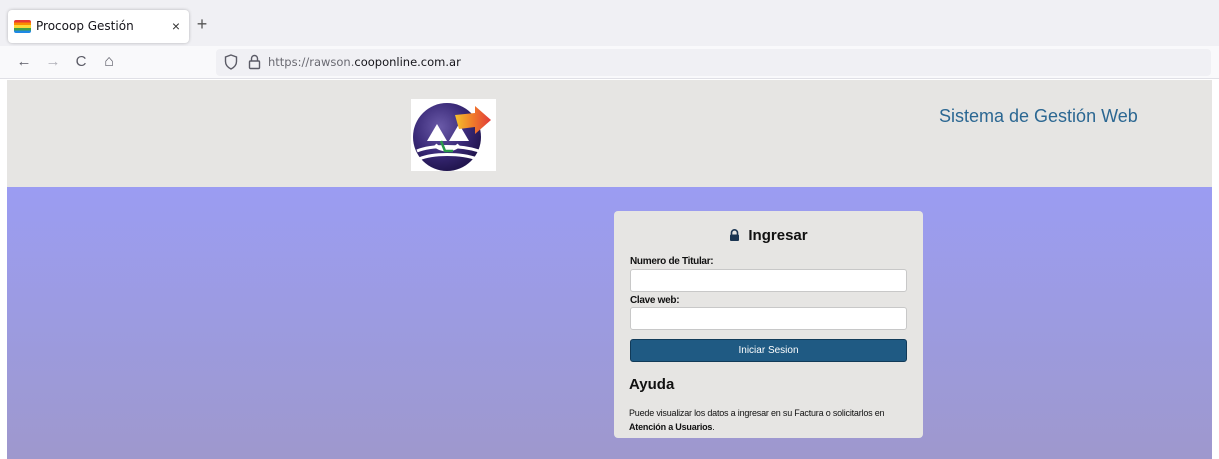 This screenshot has height=459, width=1219. I want to click on clave-input, so click(768, 318).